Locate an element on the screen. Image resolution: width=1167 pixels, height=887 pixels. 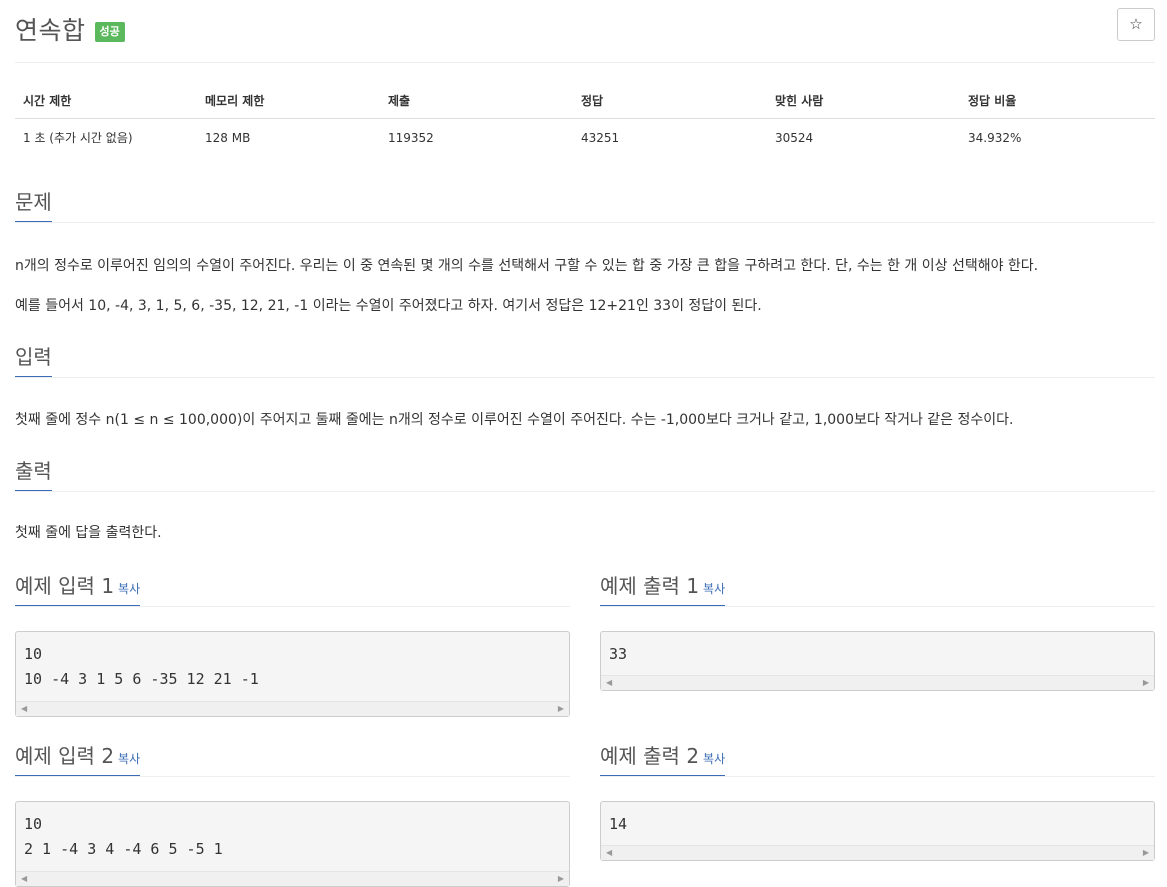
star-icon: ☆ is located at coordinates (1136, 24).